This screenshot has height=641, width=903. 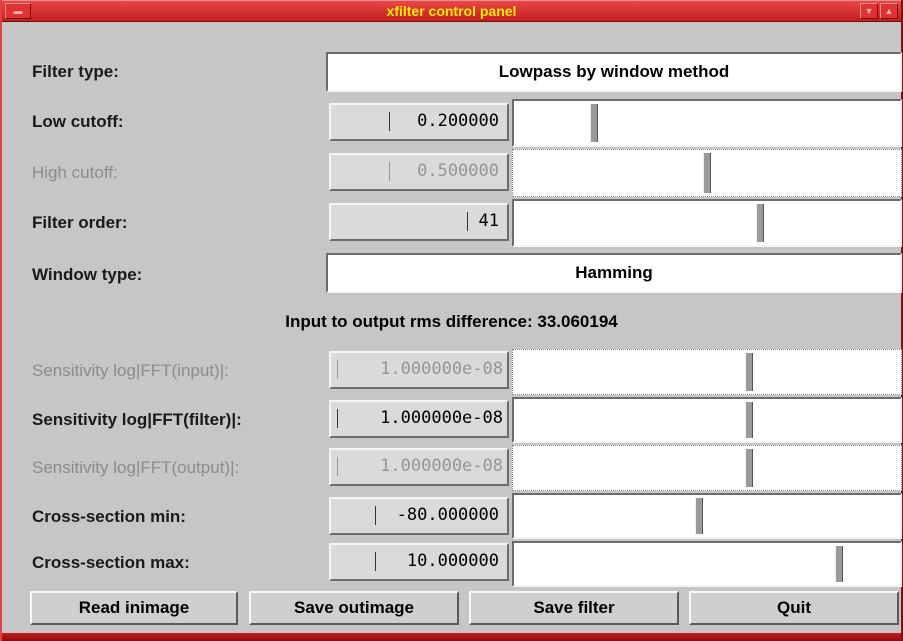 I want to click on minimize-icon: ▼, so click(x=869, y=11).